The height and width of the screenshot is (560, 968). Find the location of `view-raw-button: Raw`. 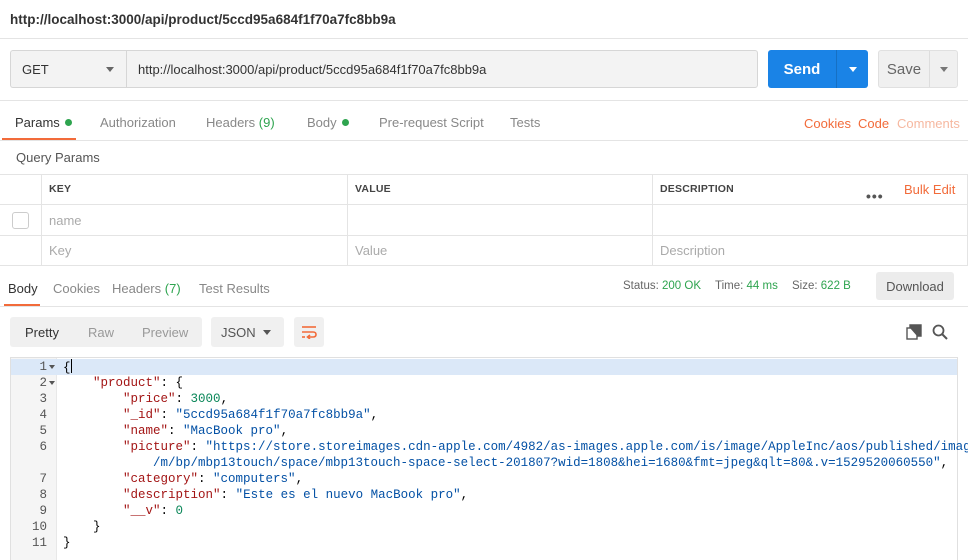

view-raw-button: Raw is located at coordinates (101, 332).